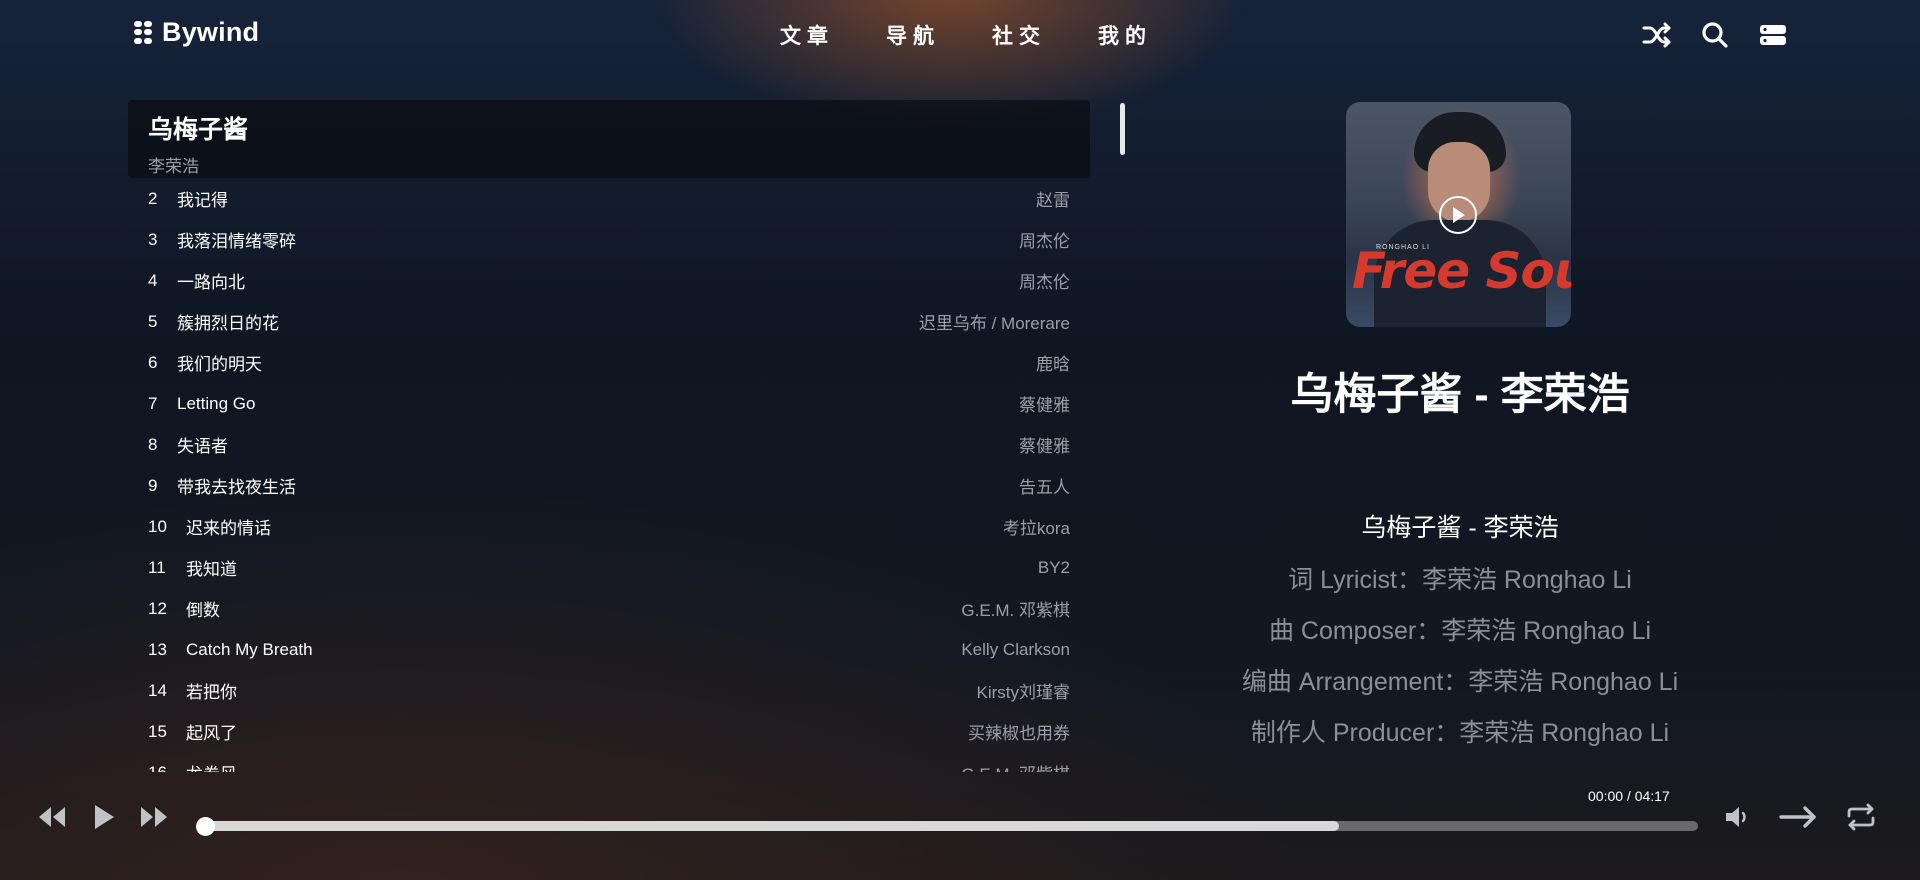 Image resolution: width=1920 pixels, height=880 pixels. What do you see at coordinates (1053, 364) in the screenshot?
I see `track-artist: 鹿晗` at bounding box center [1053, 364].